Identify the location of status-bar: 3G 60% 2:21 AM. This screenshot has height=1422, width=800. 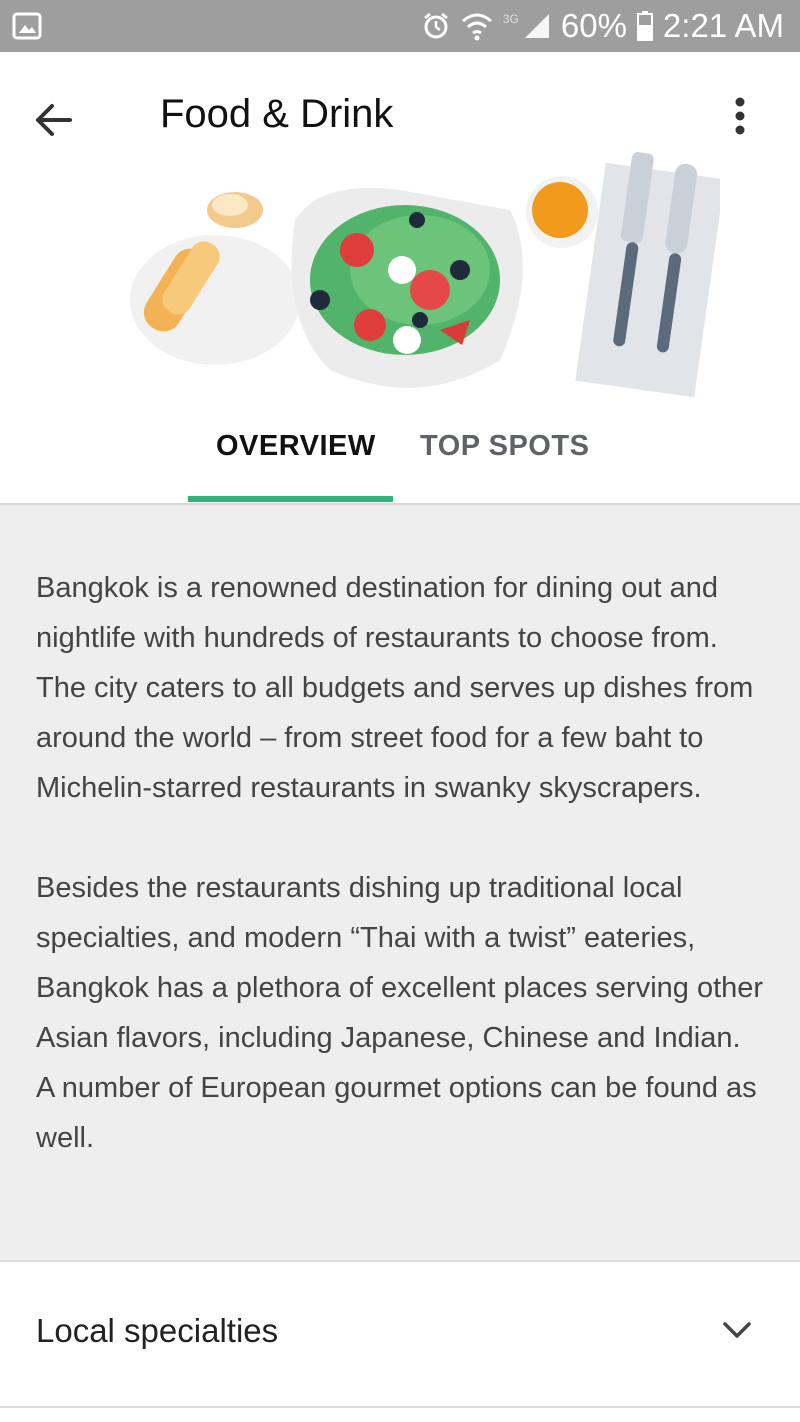
(400, 26).